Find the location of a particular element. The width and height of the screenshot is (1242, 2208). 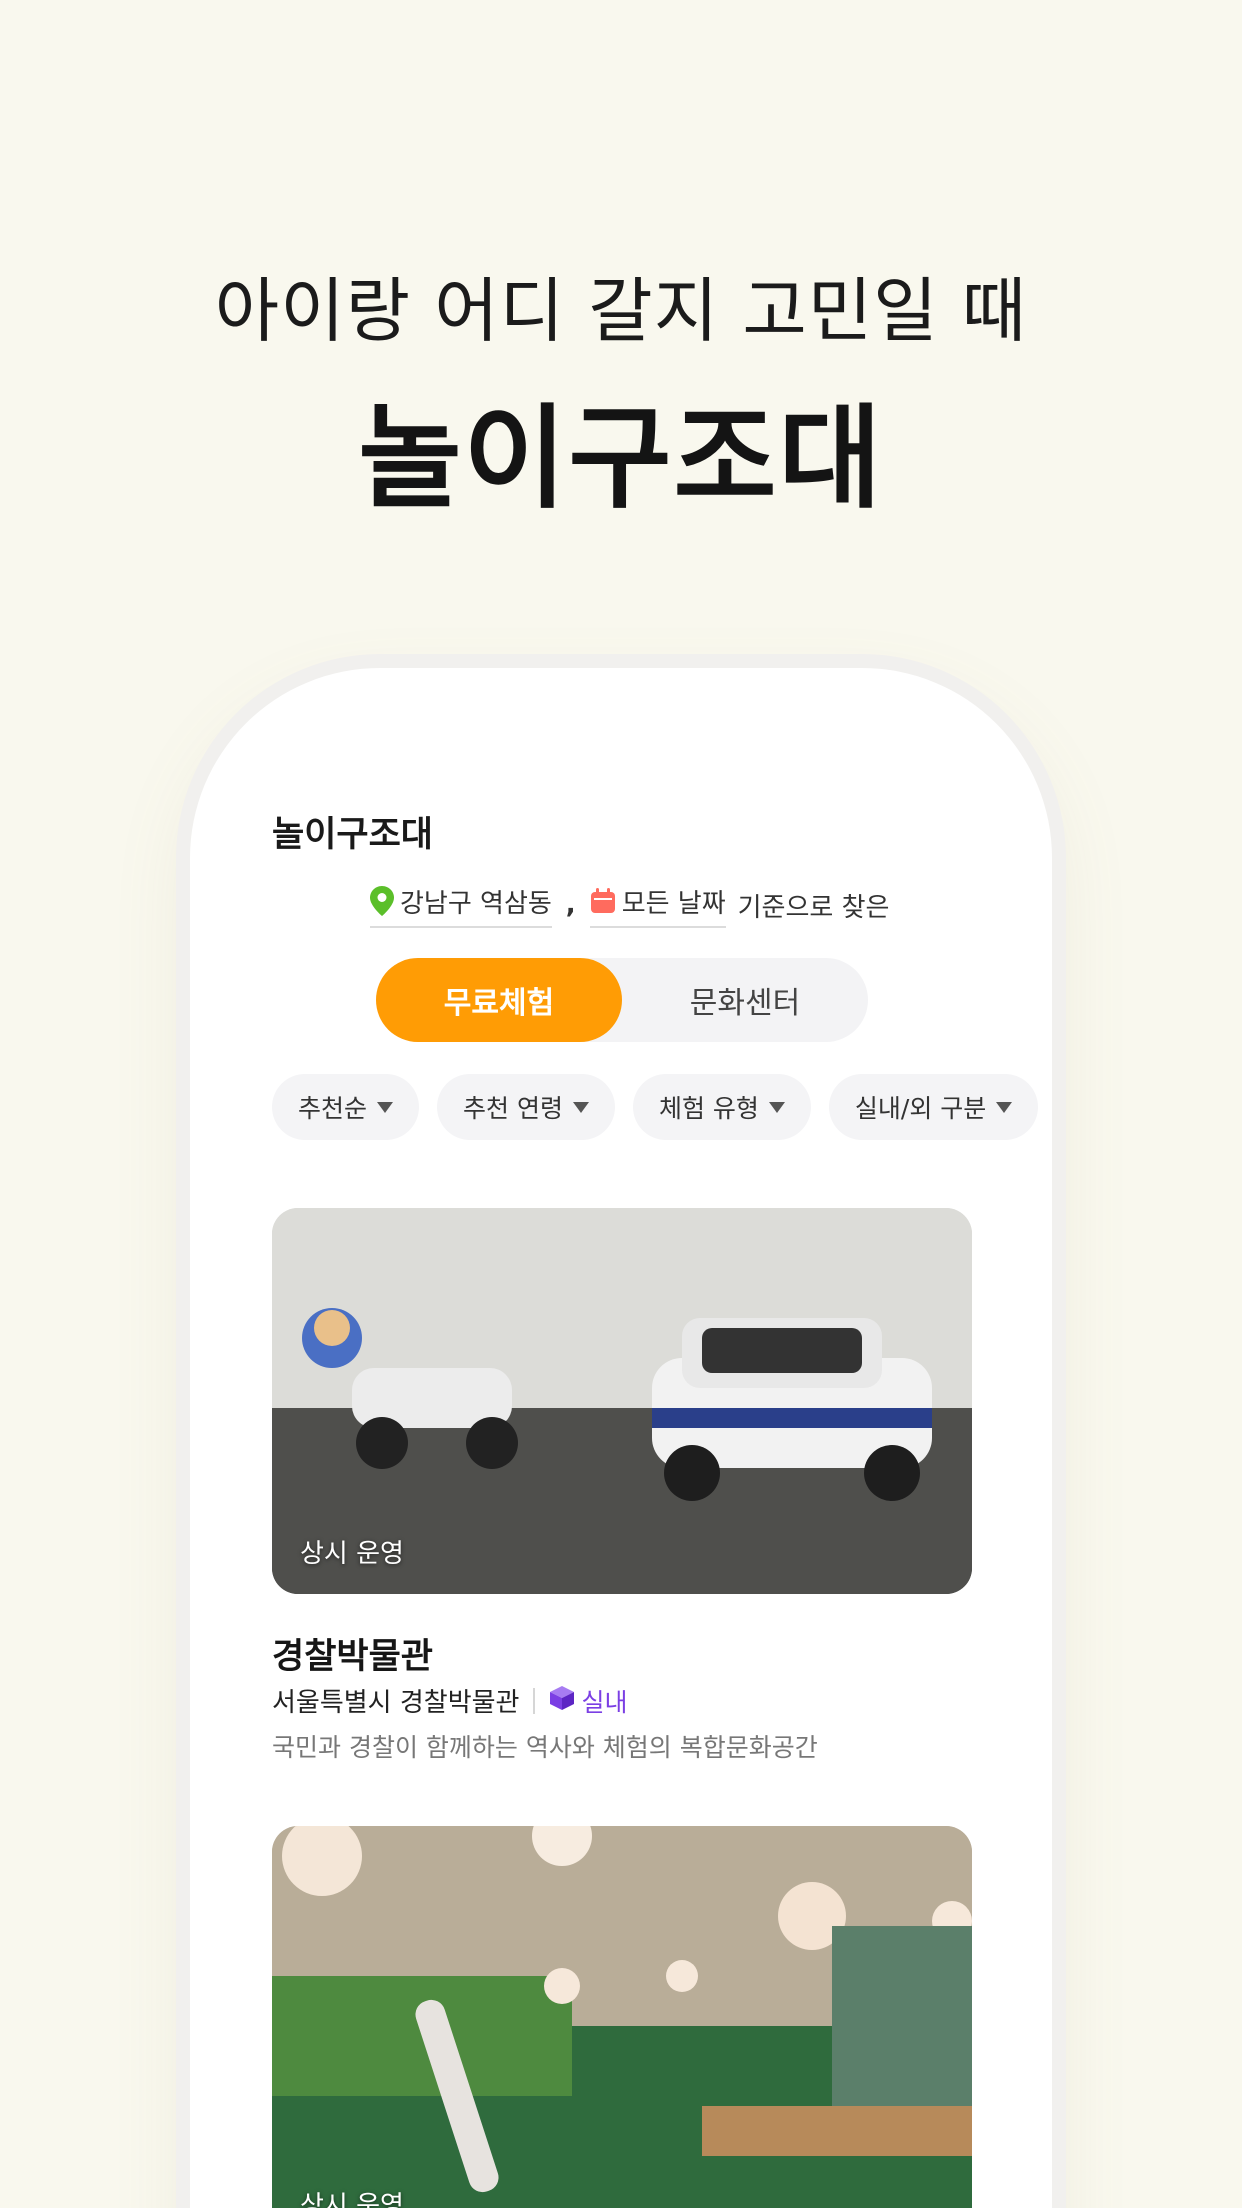

location-label: 강남구 역삼동 is located at coordinates (476, 903).